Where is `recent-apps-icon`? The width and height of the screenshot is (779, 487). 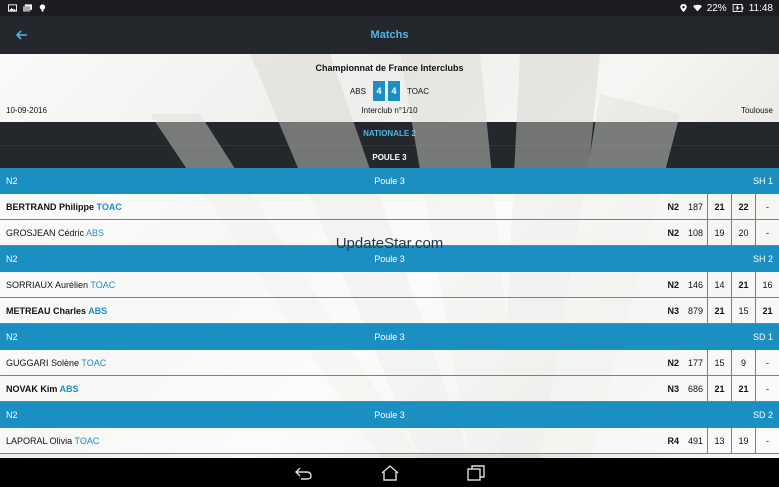
recent-apps-icon is located at coordinates (475, 472).